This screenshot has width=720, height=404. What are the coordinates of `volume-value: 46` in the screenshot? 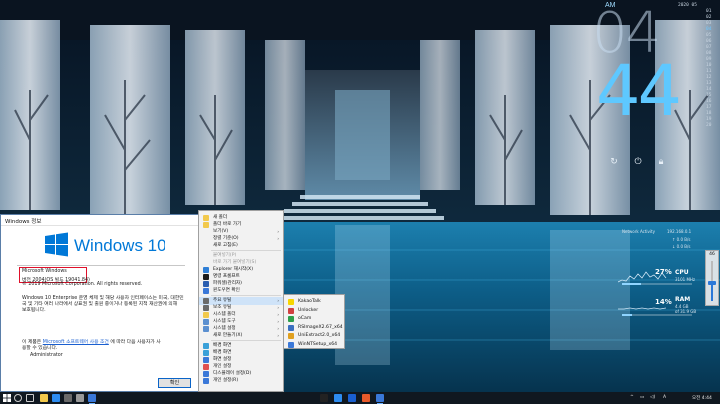 It's located at (712, 254).